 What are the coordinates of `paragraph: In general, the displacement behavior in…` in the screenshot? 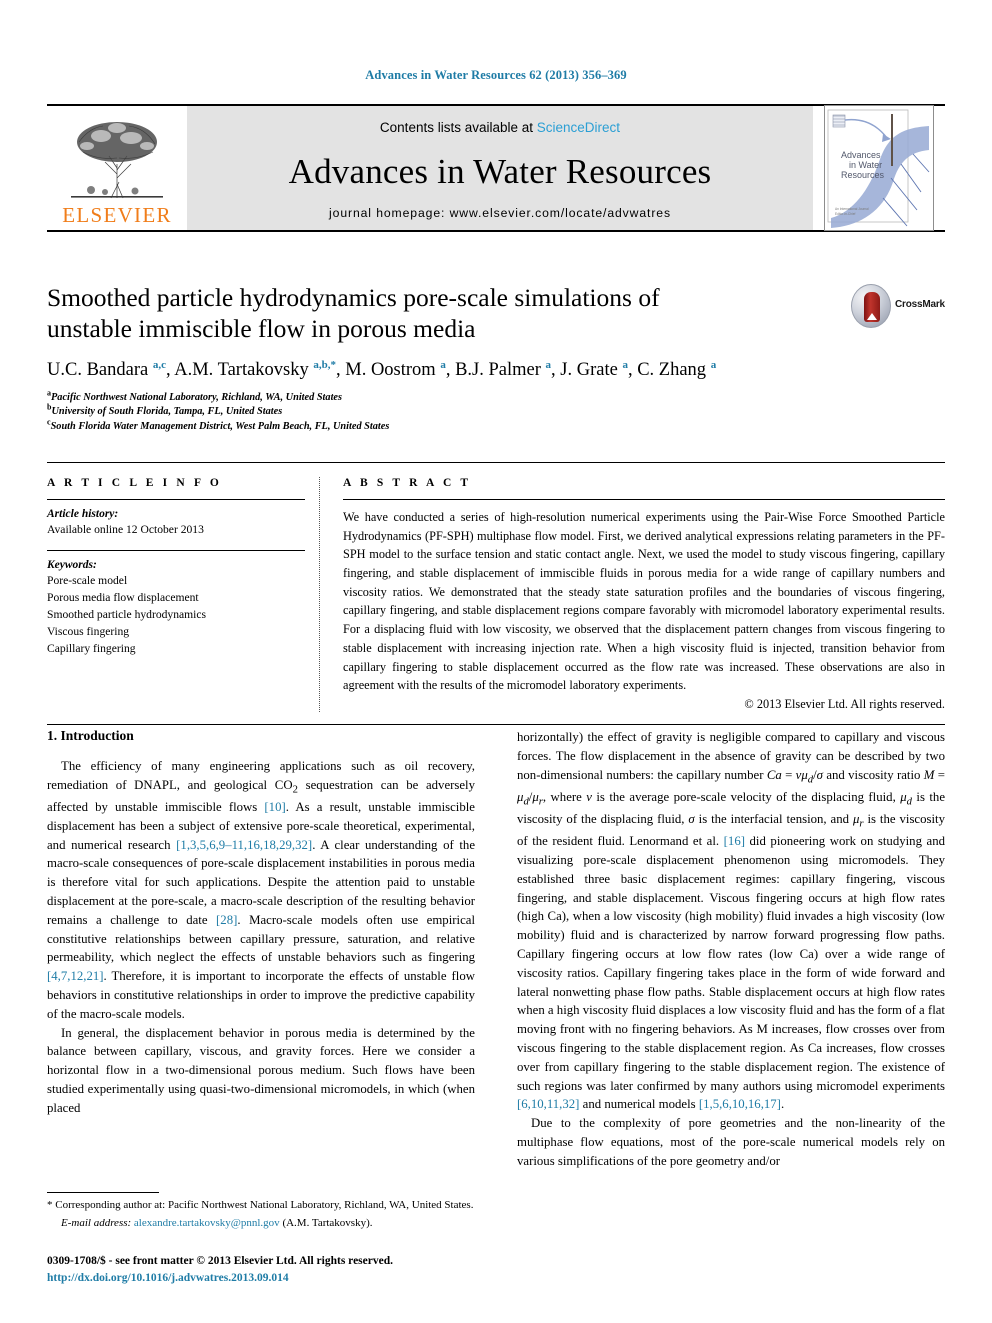 It's located at (261, 1070).